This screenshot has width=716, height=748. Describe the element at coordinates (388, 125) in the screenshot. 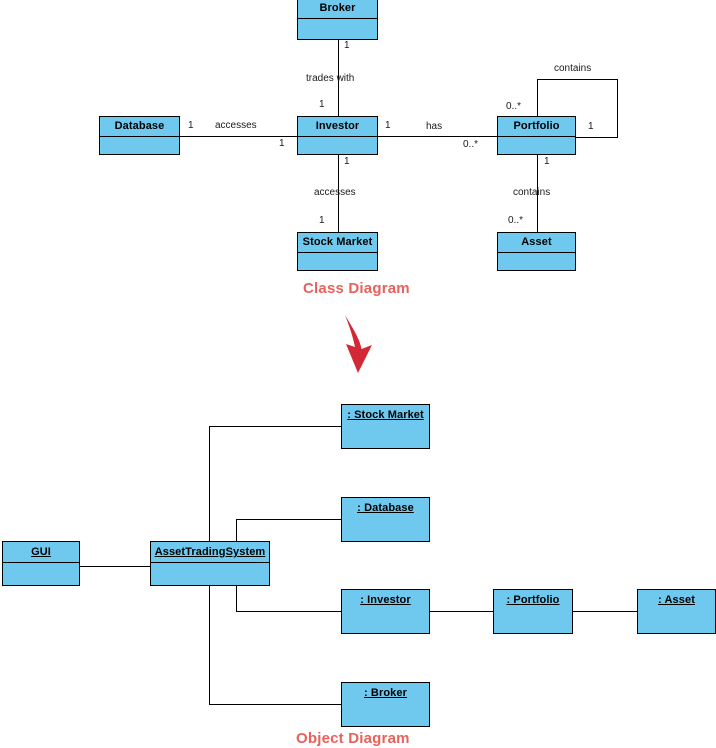

I see `multiplicity-investor-right: 1` at that location.